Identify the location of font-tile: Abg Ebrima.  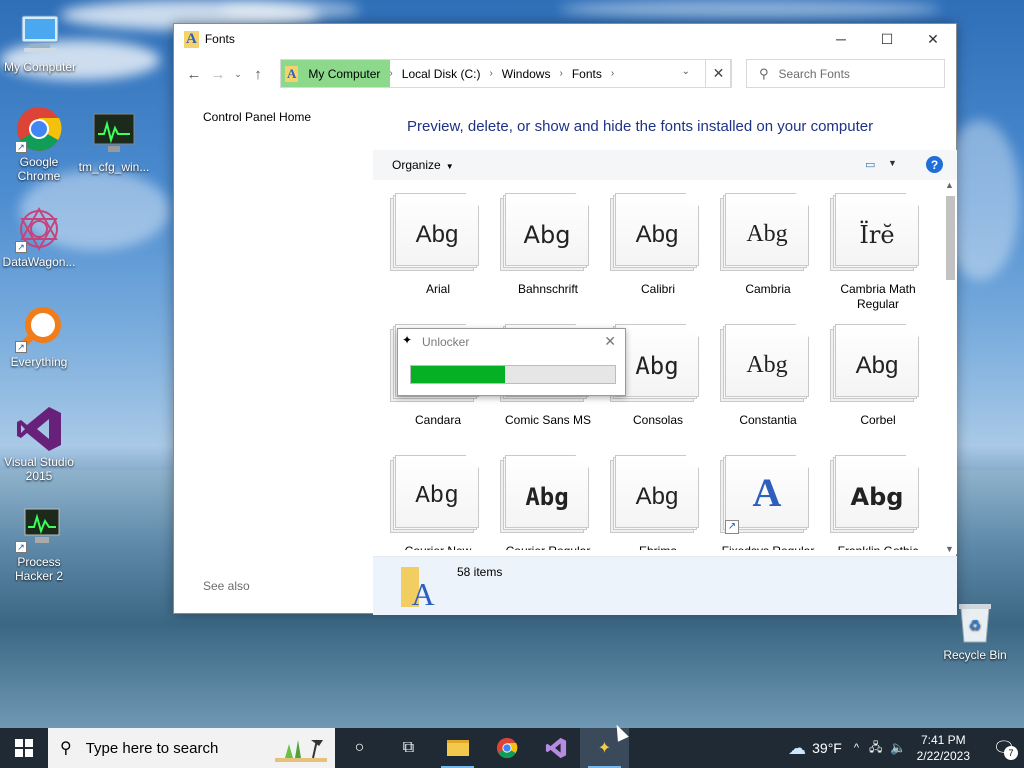
(658, 501).